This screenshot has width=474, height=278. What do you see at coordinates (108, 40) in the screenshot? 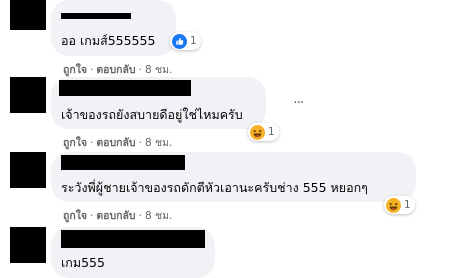
I see `comment-text: ออ เกมส์555555` at bounding box center [108, 40].